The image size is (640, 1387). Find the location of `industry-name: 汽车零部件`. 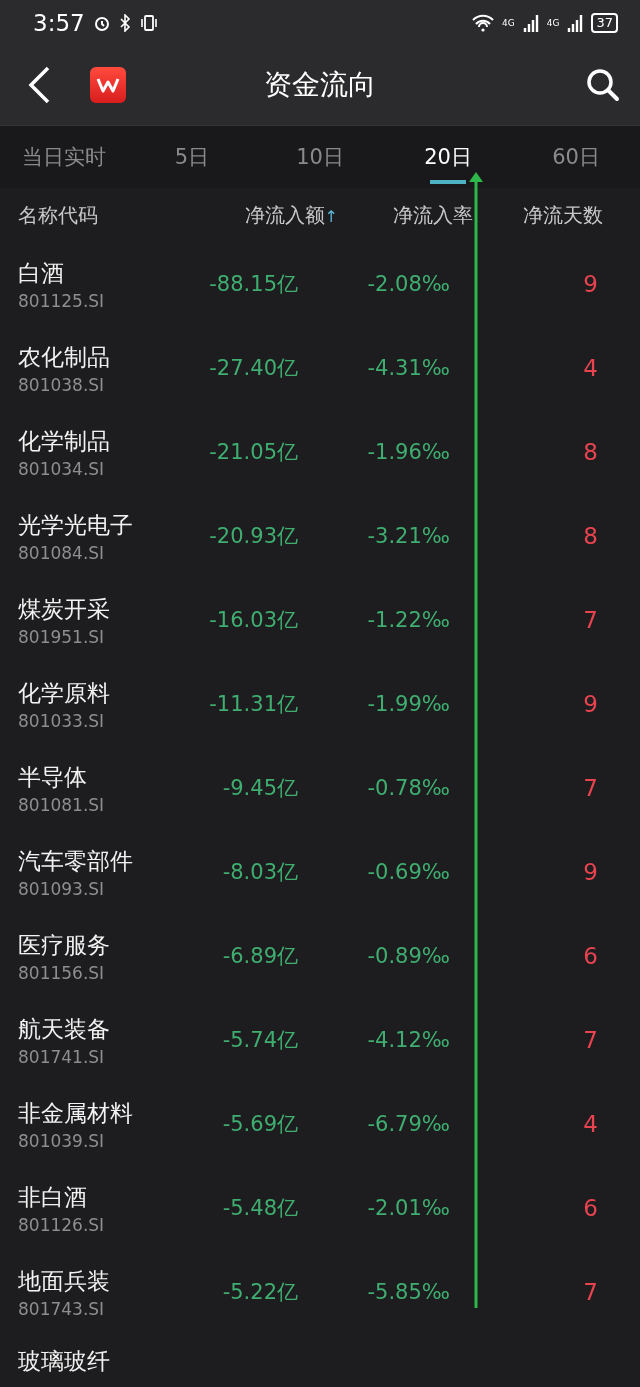

industry-name: 汽车零部件 is located at coordinates (76, 861).